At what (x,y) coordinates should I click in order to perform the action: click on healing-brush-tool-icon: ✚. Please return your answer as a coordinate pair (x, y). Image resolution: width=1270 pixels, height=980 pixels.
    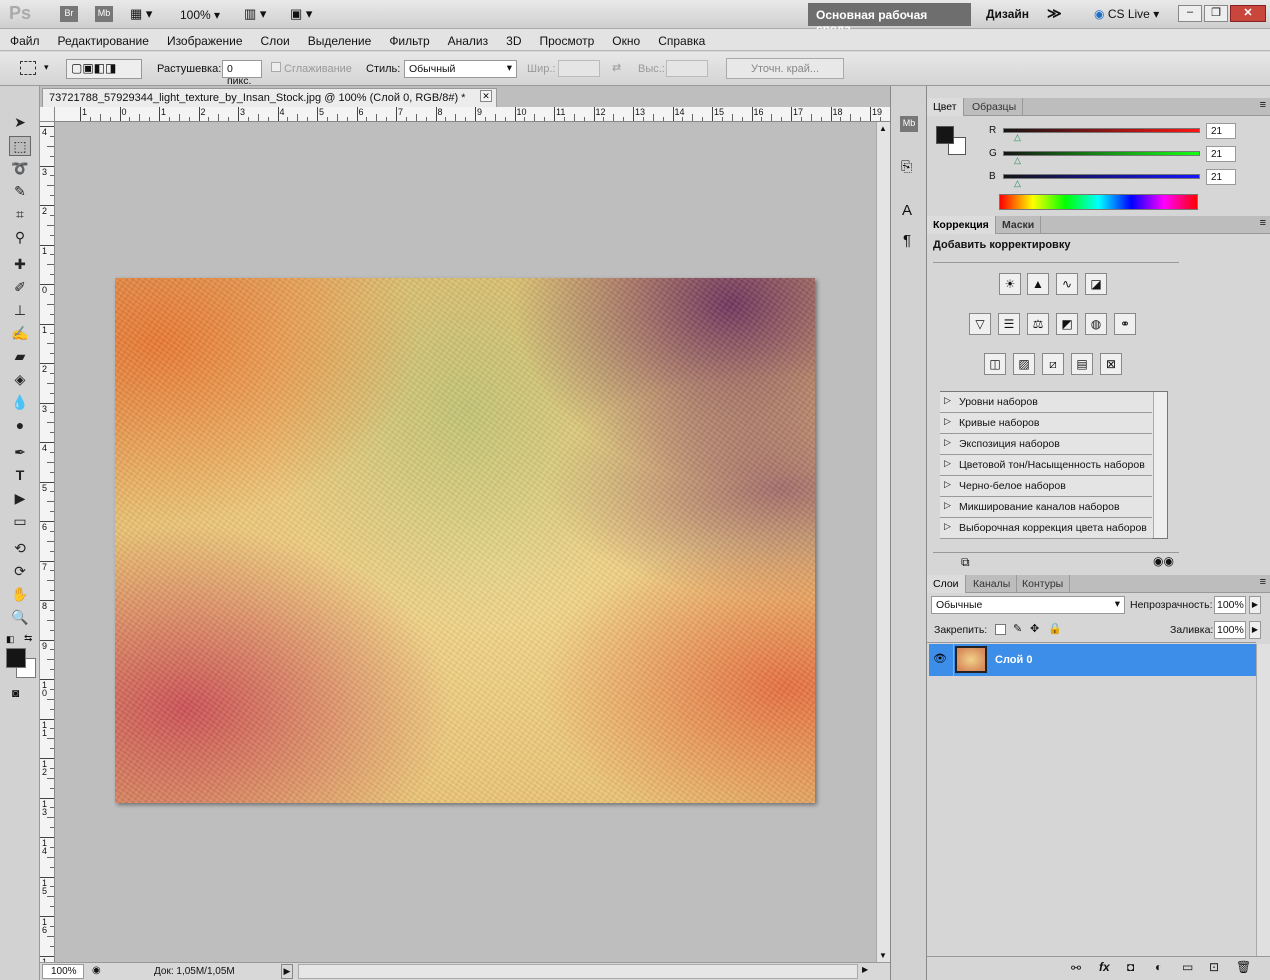
    Looking at the image, I should click on (20, 264).